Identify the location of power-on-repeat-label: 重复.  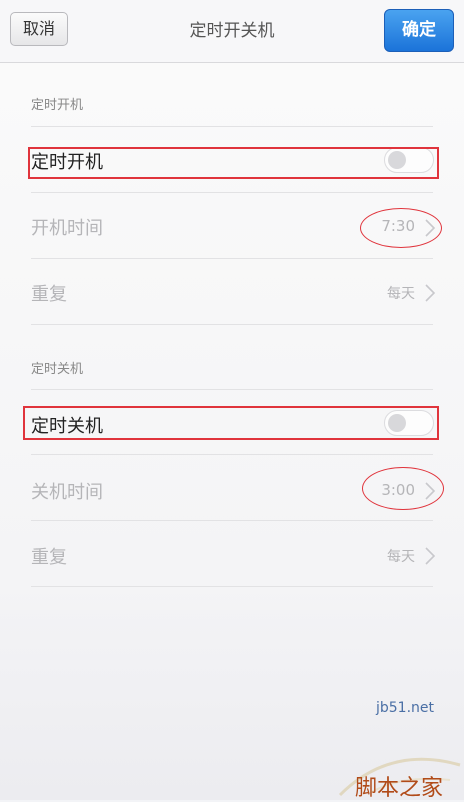
(49, 294).